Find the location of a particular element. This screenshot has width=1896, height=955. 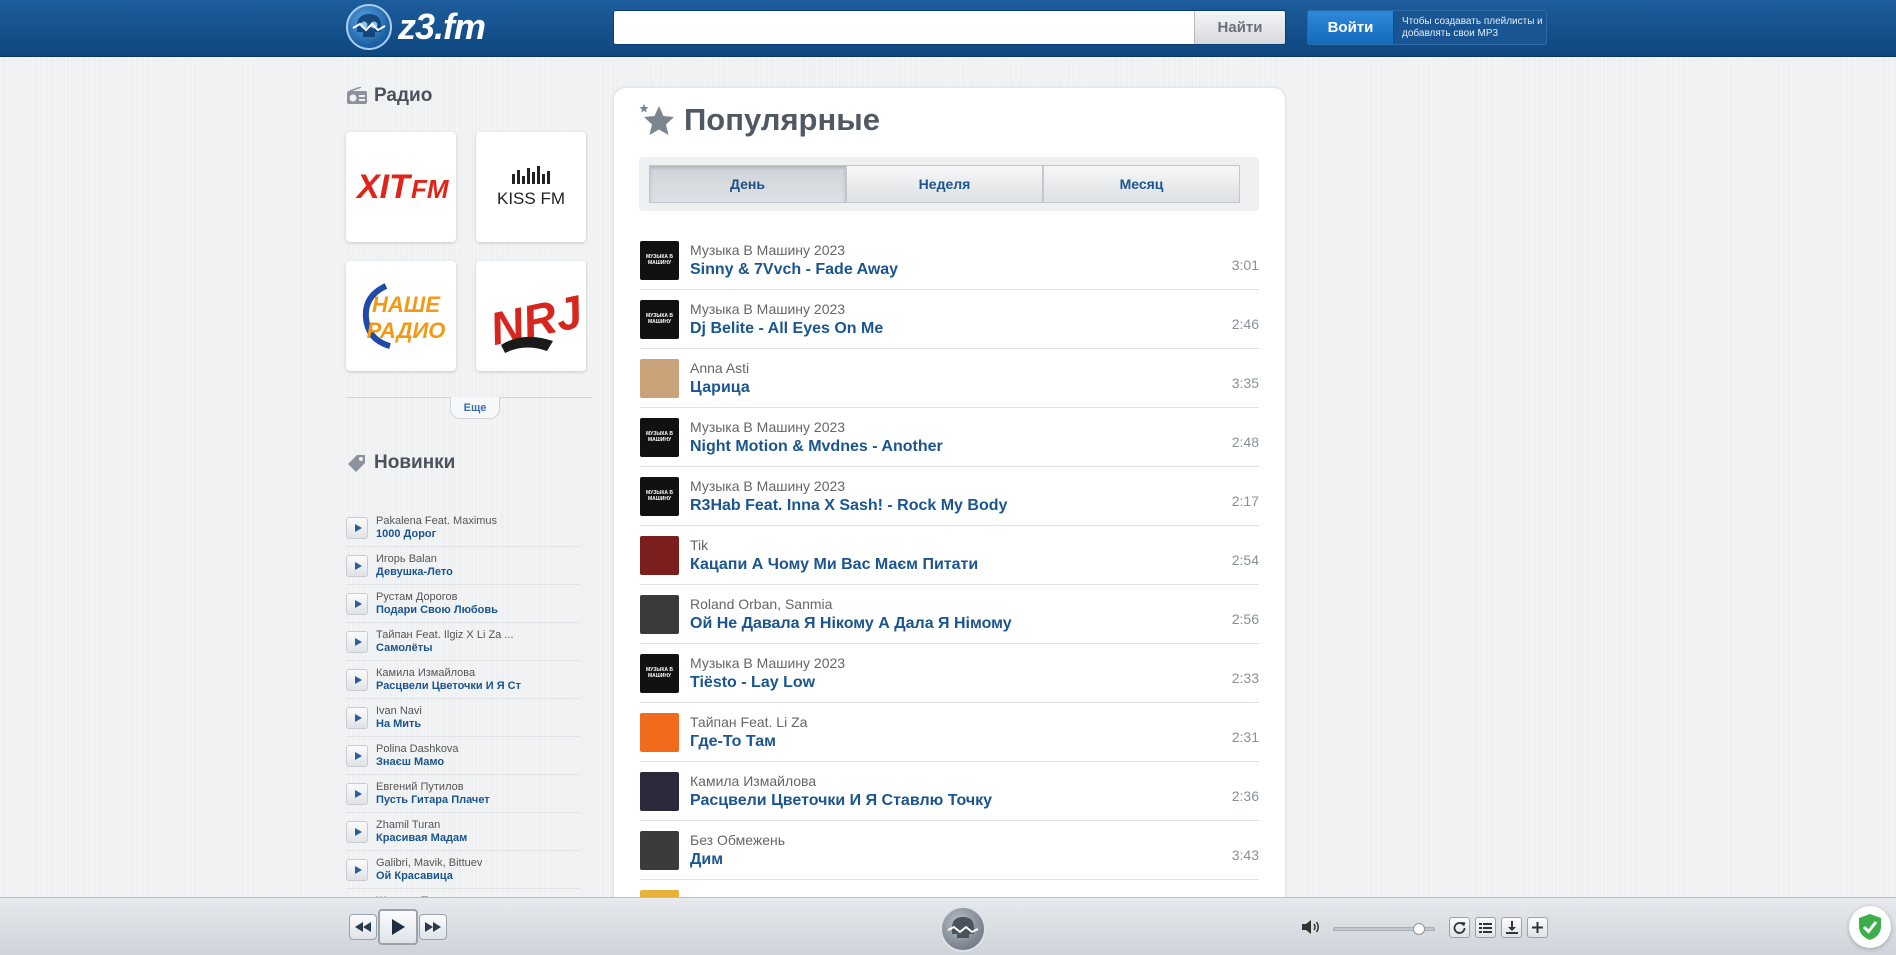

new-release-item: Galibri, Mavik, Bittuev Ой Красавица is located at coordinates (463, 870).